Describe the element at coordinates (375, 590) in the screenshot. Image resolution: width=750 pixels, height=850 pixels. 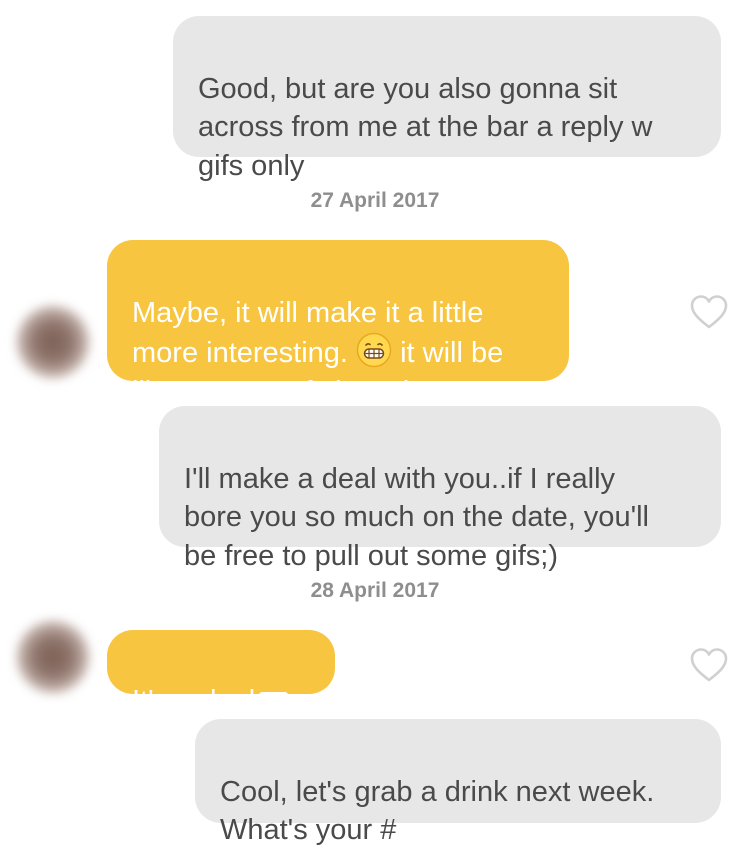
I see `date-separator: 28 April 2017` at that location.